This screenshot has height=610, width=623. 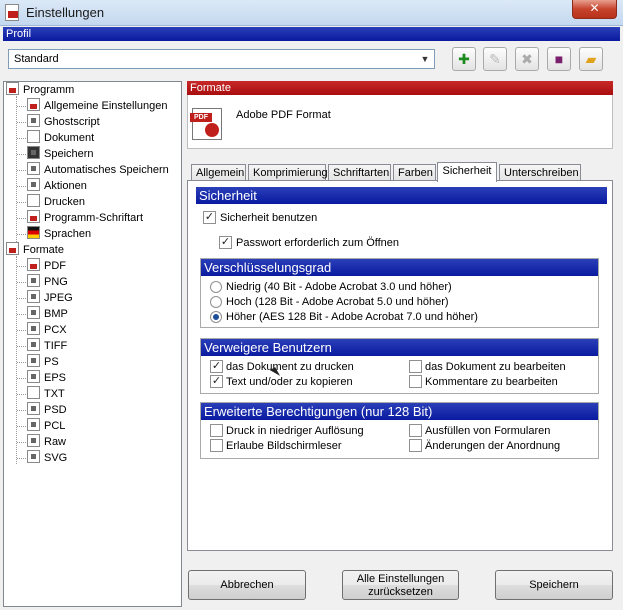 I want to click on formats-header: Formate, so click(x=400, y=88).